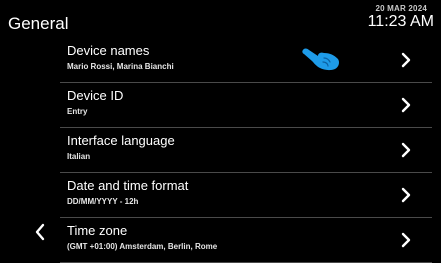 Image resolution: width=441 pixels, height=263 pixels. Describe the element at coordinates (95, 95) in the screenshot. I see `setting-title: Device ID` at that location.